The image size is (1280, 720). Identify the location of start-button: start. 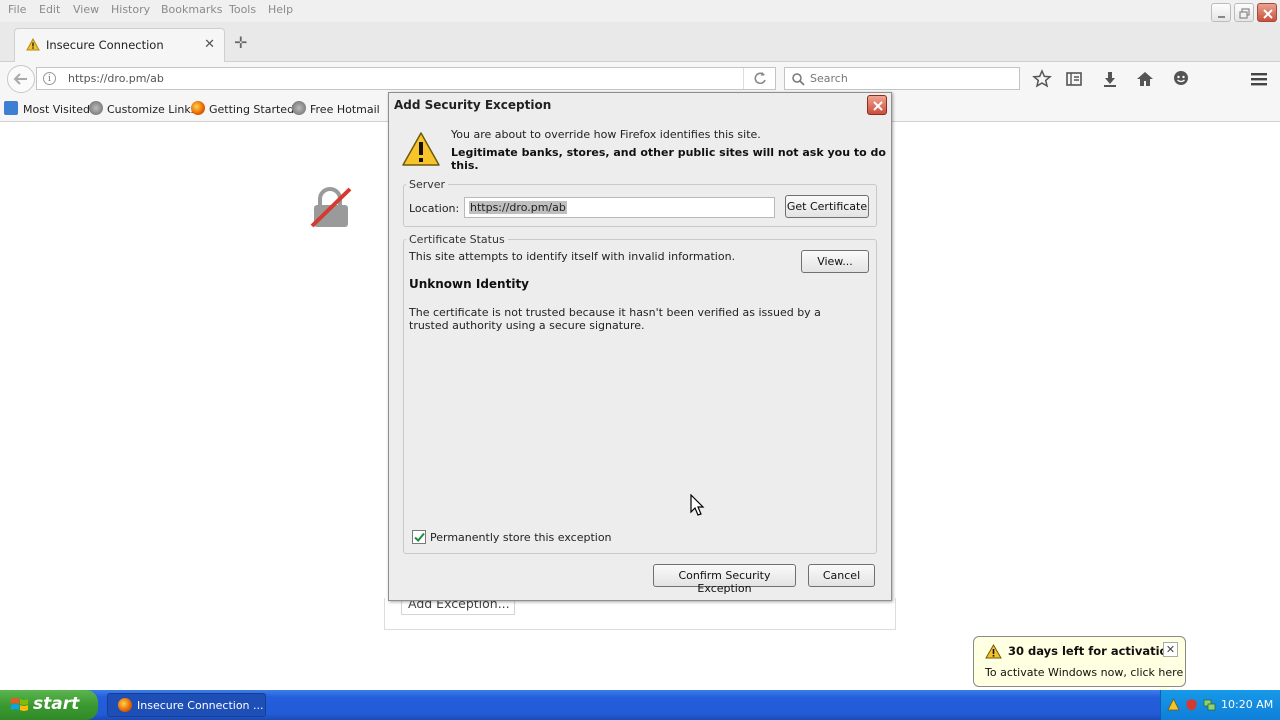
(49, 705).